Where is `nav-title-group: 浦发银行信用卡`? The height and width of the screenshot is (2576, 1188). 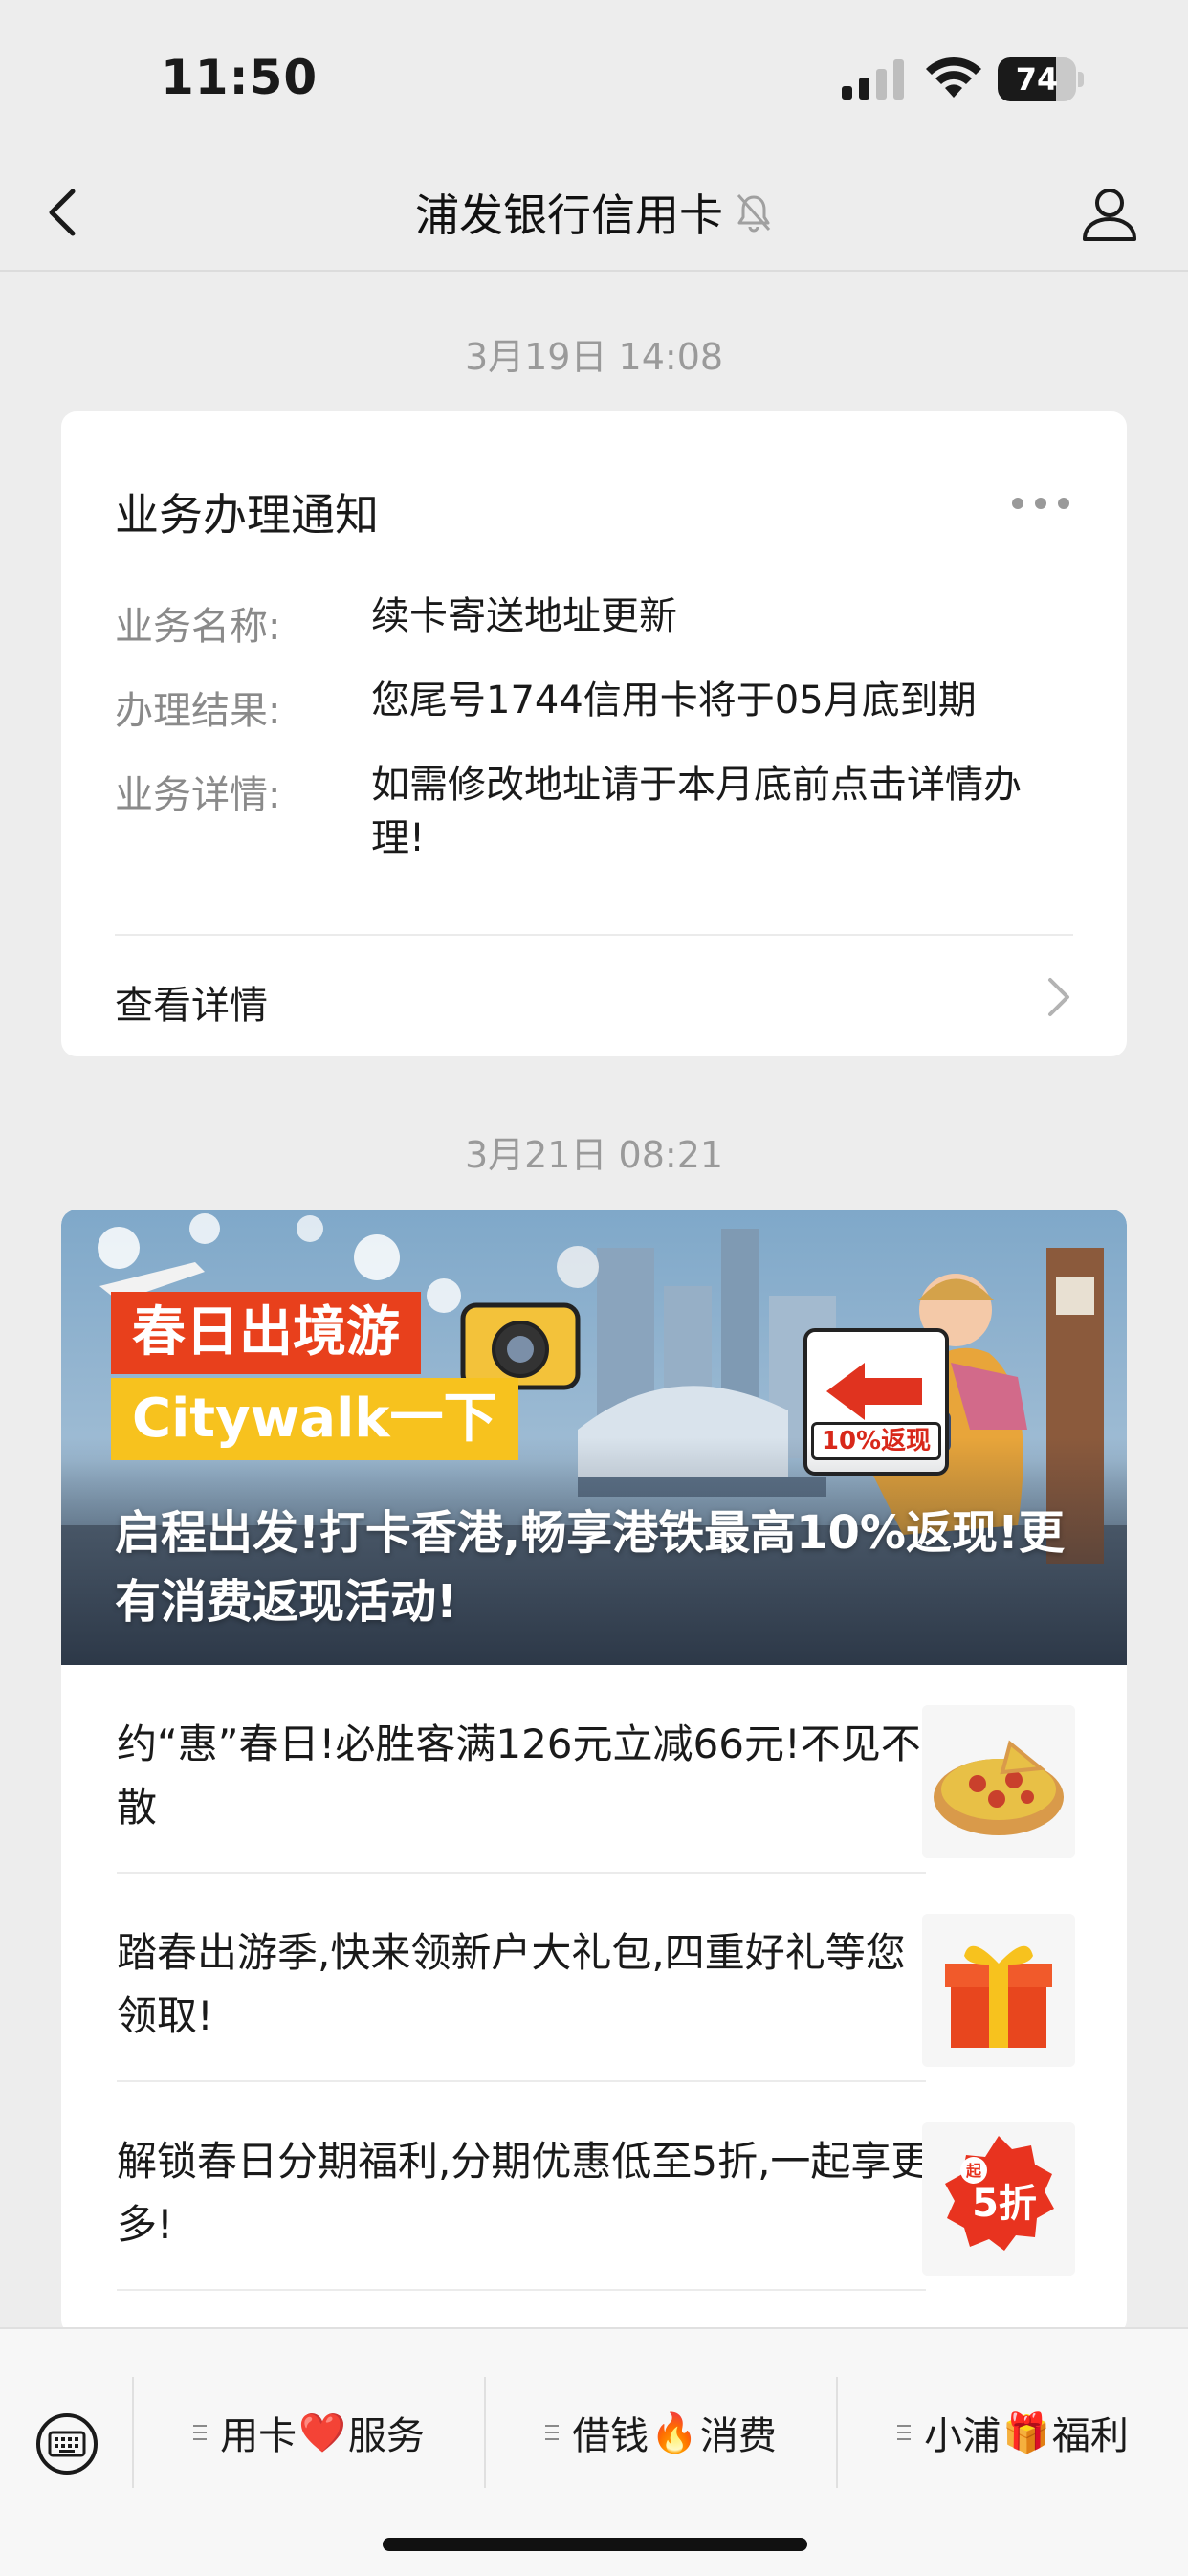 nav-title-group: 浦发银行信用卡 is located at coordinates (594, 212).